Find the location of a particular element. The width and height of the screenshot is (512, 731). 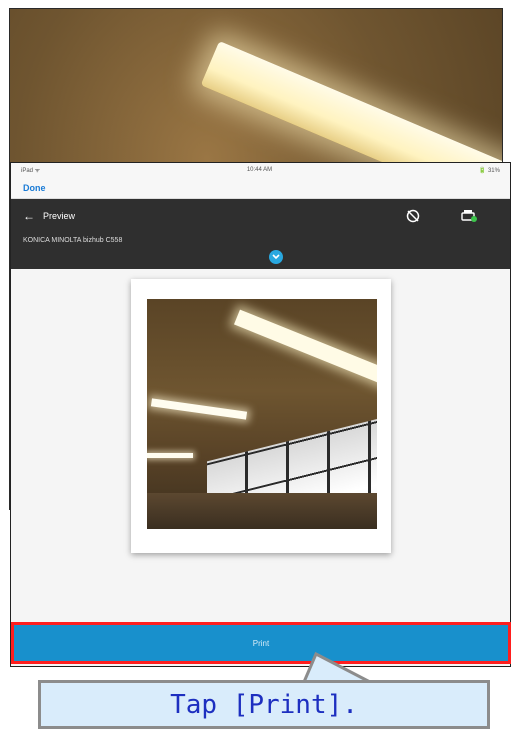

callout-pointer is located at coordinates (360, 667).